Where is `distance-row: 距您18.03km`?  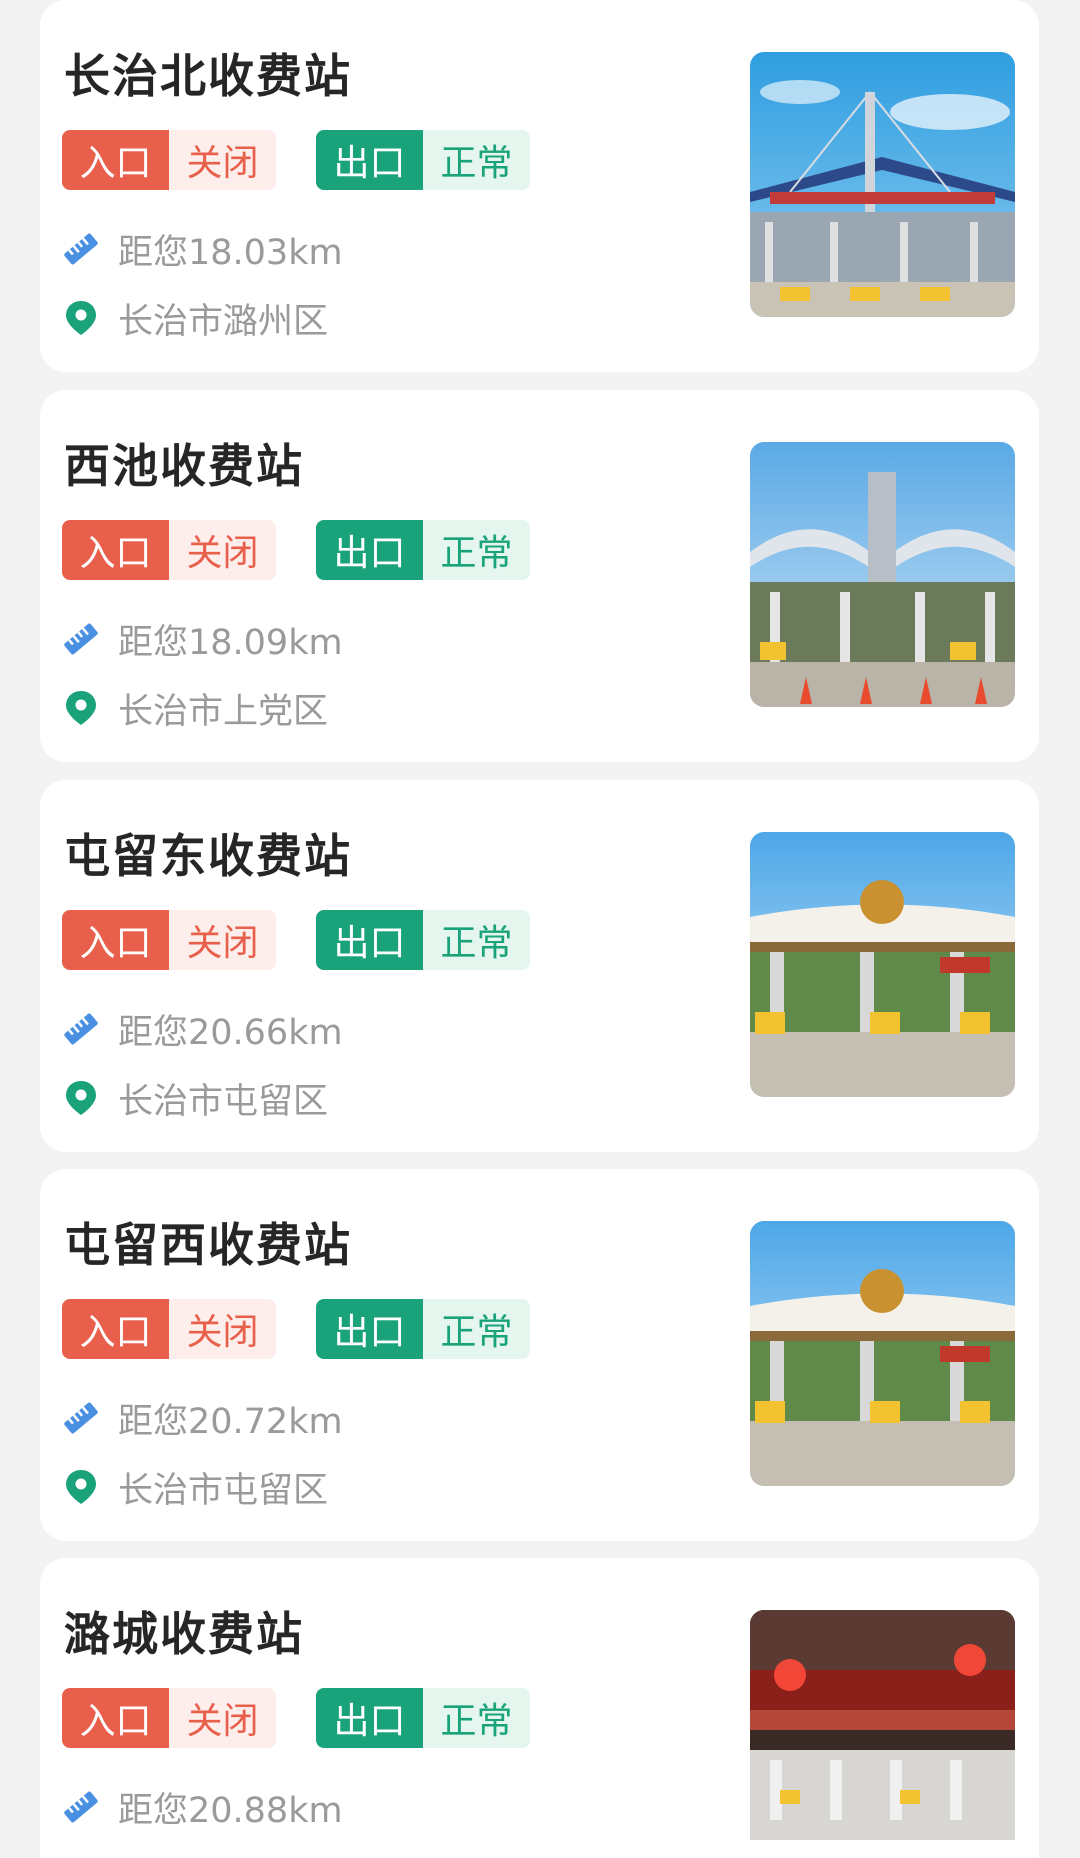
distance-row: 距您18.03km is located at coordinates (202, 249).